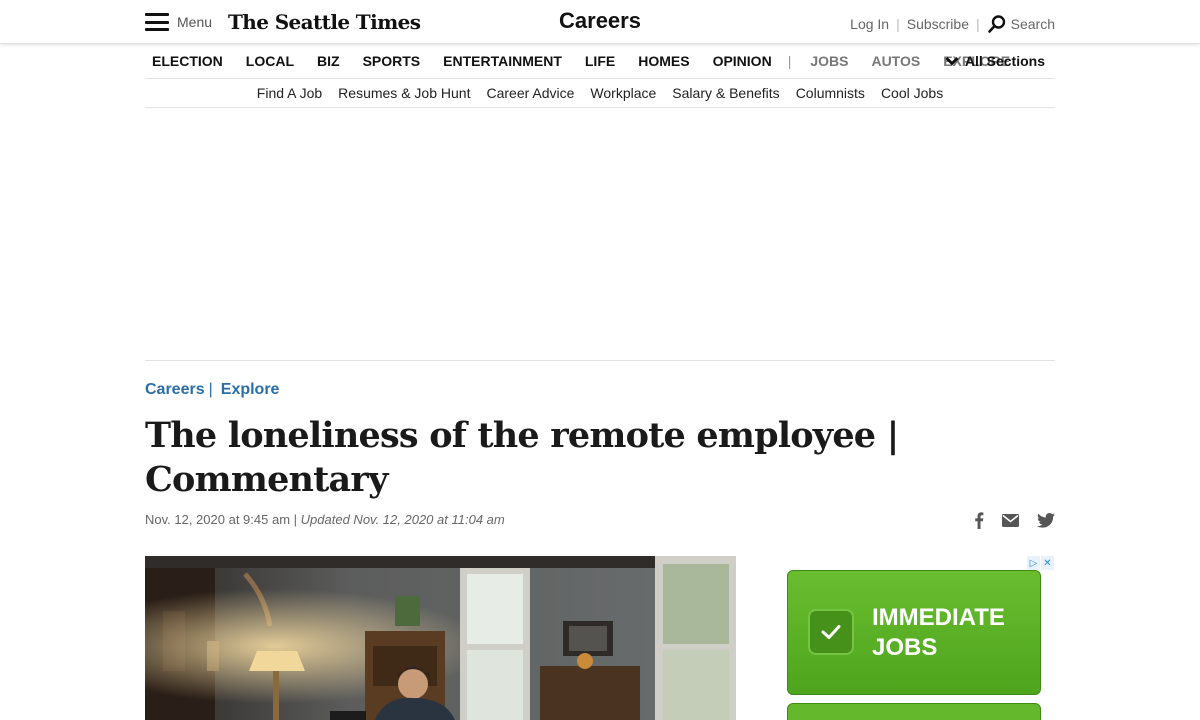 The width and height of the screenshot is (1200, 720). I want to click on menu-button: Menu, so click(178, 22).